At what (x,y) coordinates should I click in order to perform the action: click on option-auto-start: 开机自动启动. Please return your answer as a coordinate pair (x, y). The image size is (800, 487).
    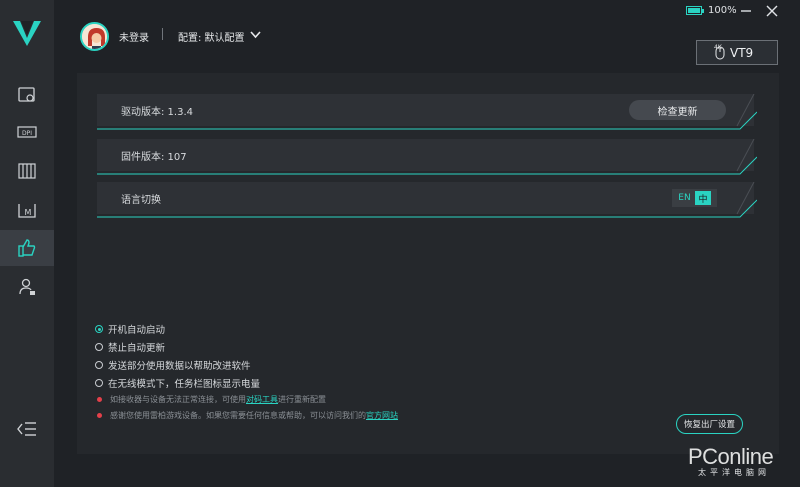
    Looking at the image, I should click on (130, 329).